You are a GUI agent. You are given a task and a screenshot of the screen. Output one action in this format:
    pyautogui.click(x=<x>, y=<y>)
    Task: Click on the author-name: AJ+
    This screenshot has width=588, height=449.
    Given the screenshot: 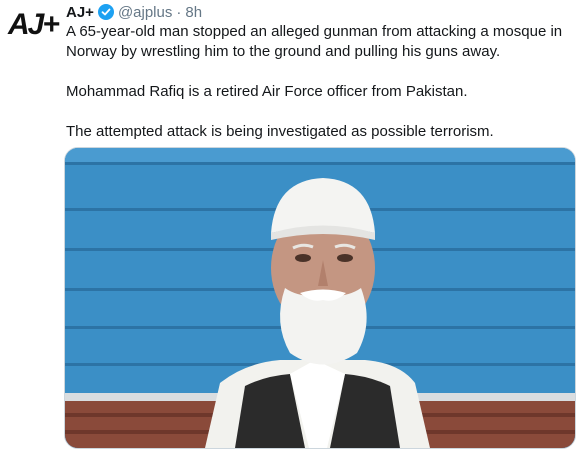 What is the action you would take?
    pyautogui.click(x=80, y=12)
    